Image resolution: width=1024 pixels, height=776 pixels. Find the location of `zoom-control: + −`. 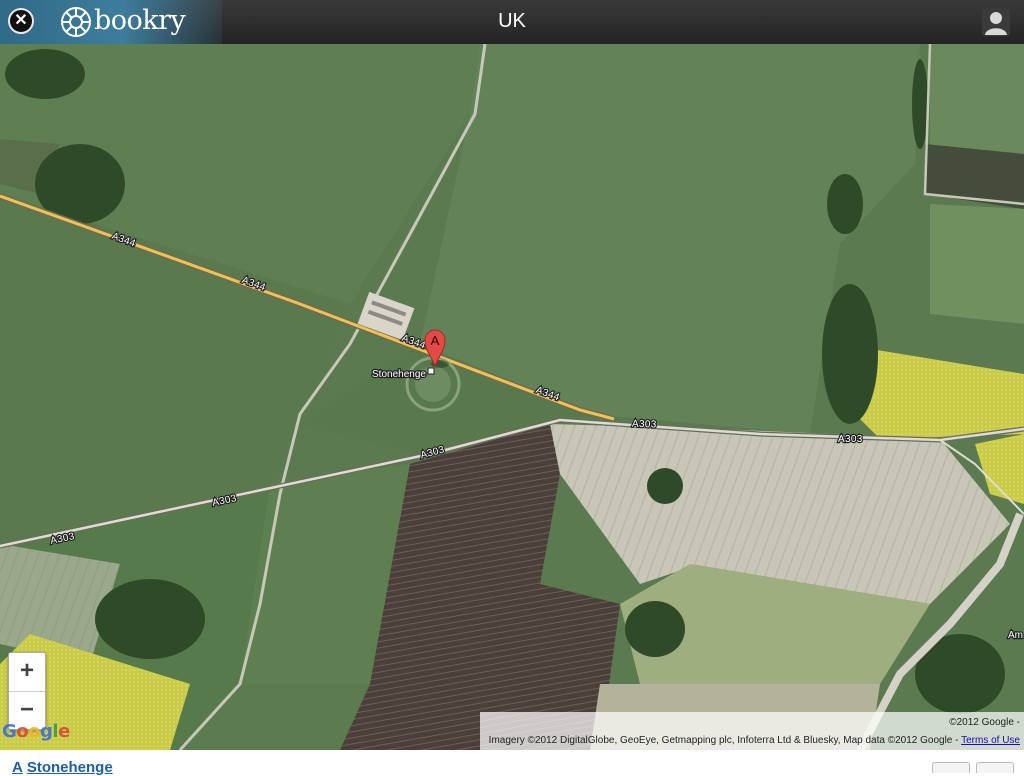

zoom-control: + − is located at coordinates (27, 691).